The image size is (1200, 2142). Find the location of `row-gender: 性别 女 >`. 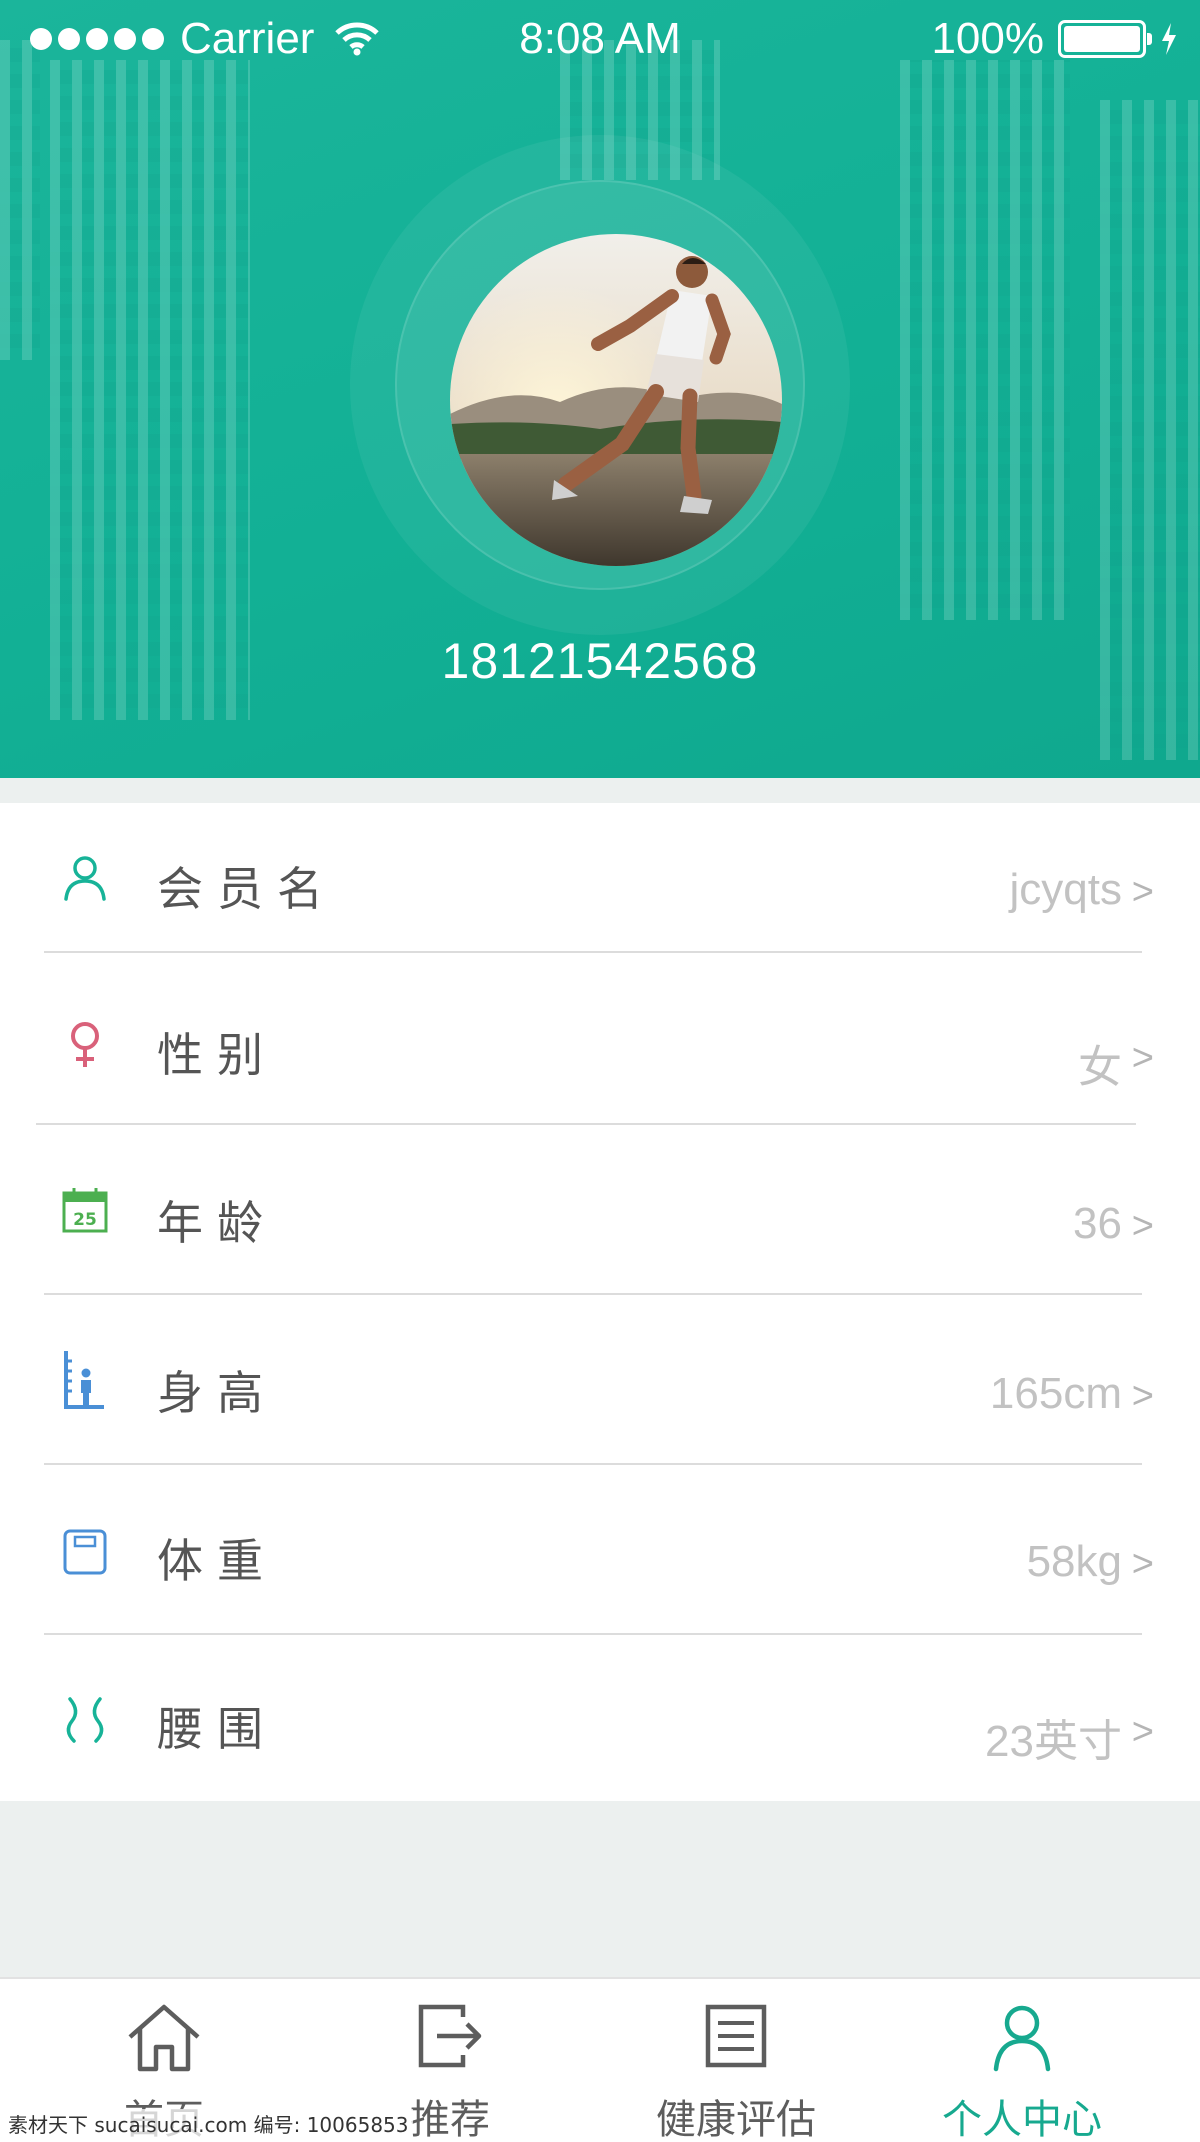

row-gender: 性别 女 > is located at coordinates (600, 1055).